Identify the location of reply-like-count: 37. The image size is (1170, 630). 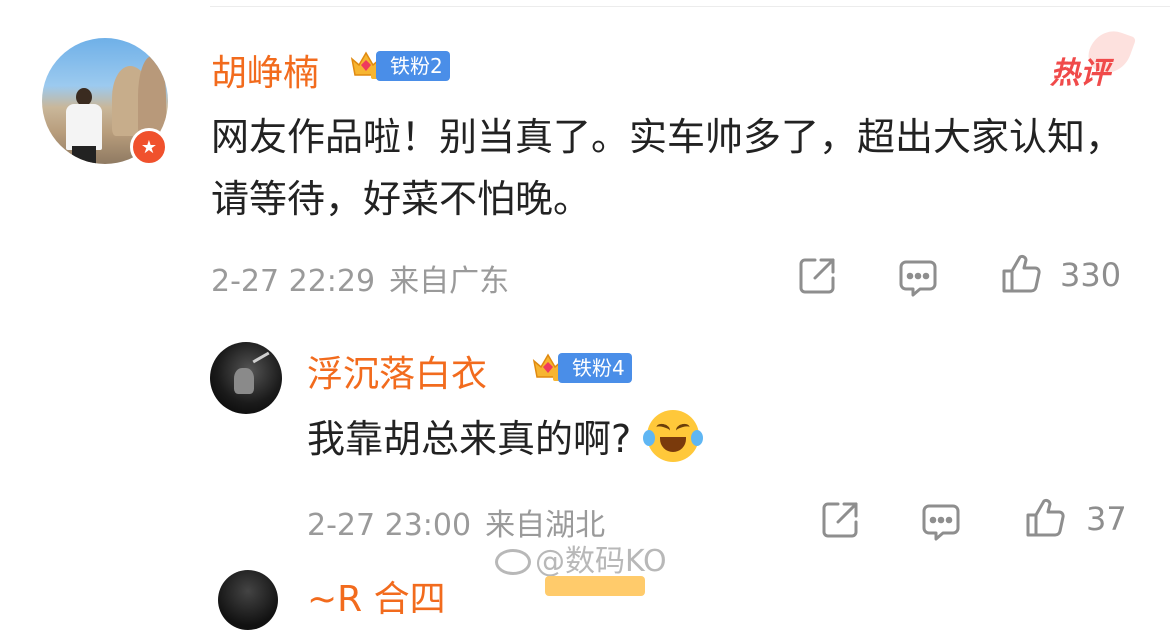
(1106, 519).